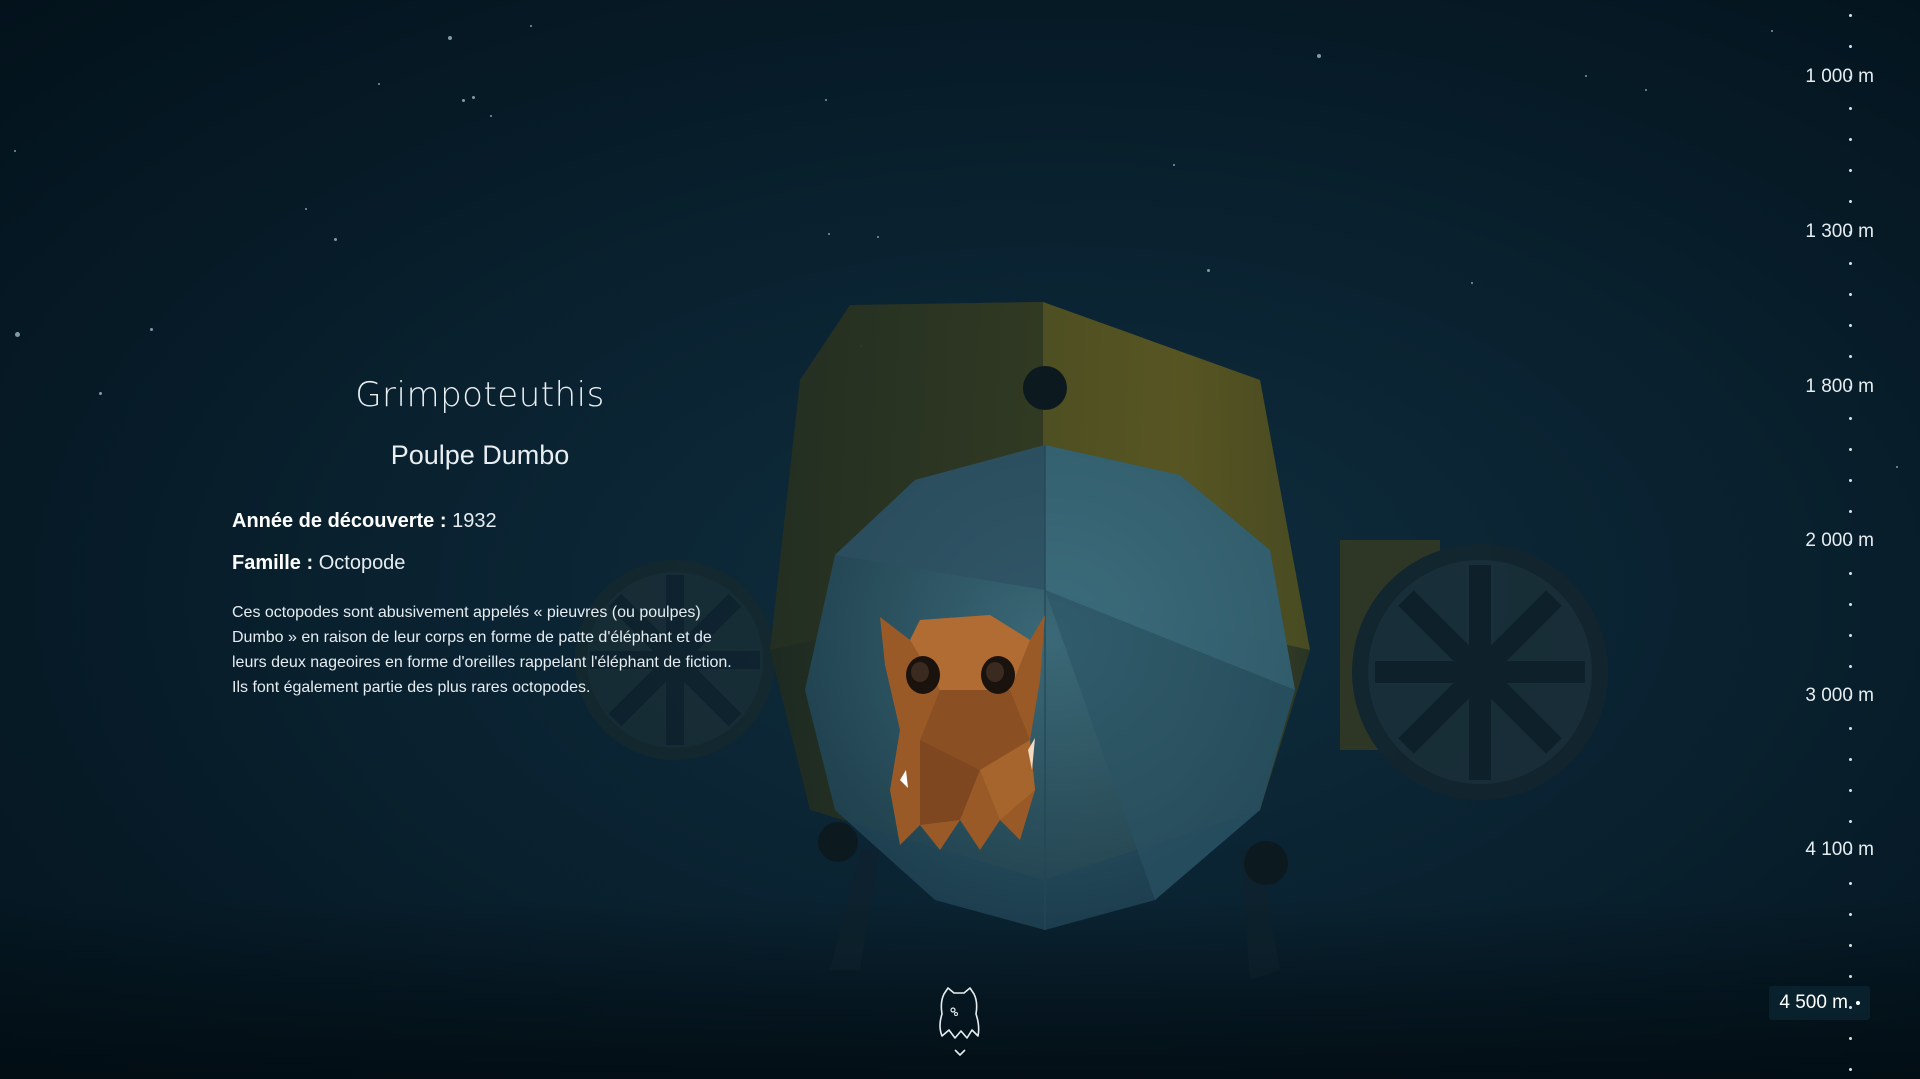 The width and height of the screenshot is (1920, 1079). What do you see at coordinates (960, 1053) in the screenshot?
I see `chevron-down-icon` at bounding box center [960, 1053].